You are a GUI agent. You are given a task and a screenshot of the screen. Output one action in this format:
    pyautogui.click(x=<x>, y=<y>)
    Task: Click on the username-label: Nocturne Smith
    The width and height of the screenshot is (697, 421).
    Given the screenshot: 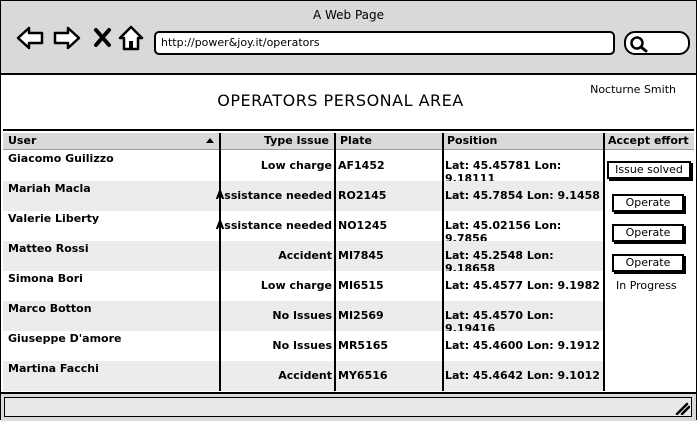 What is the action you would take?
    pyautogui.click(x=633, y=89)
    